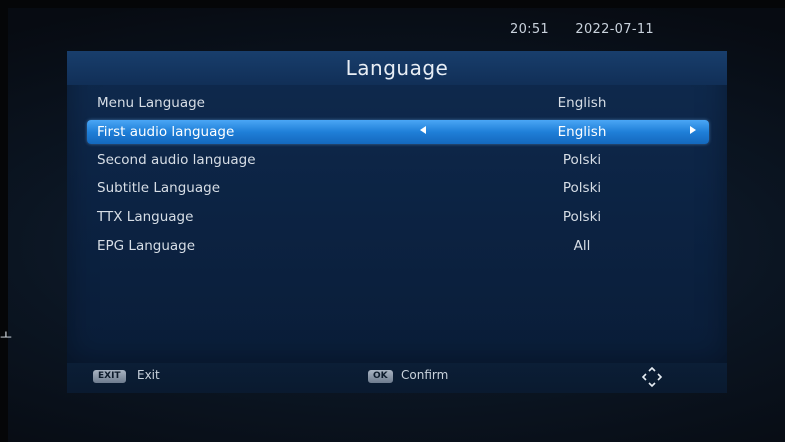 The width and height of the screenshot is (785, 442). I want to click on menu-item-epg-language: EPG Language All, so click(398, 246).